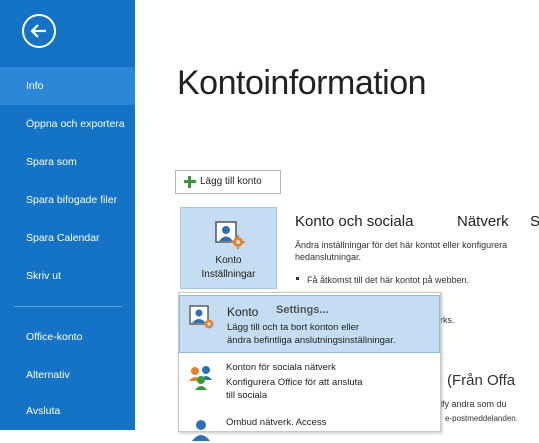  Describe the element at coordinates (354, 221) in the screenshot. I see `section-title: Konto och sociala` at that location.